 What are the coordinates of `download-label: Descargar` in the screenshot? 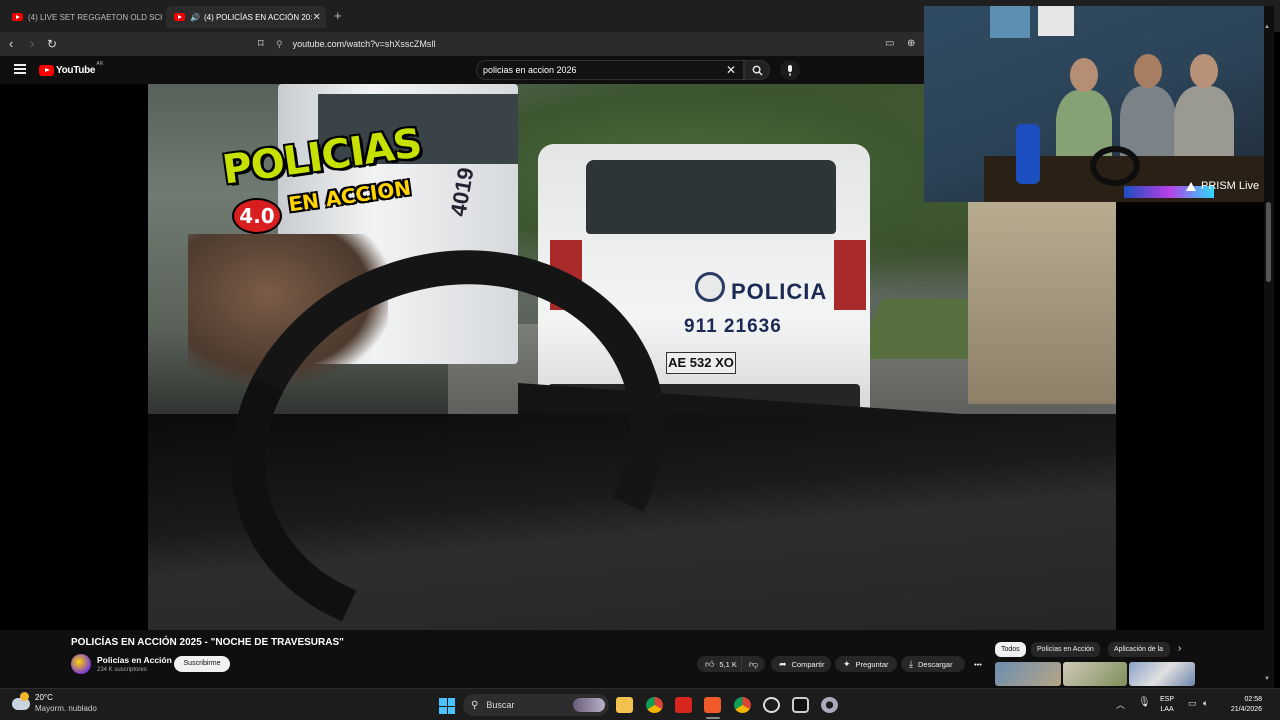 It's located at (935, 664).